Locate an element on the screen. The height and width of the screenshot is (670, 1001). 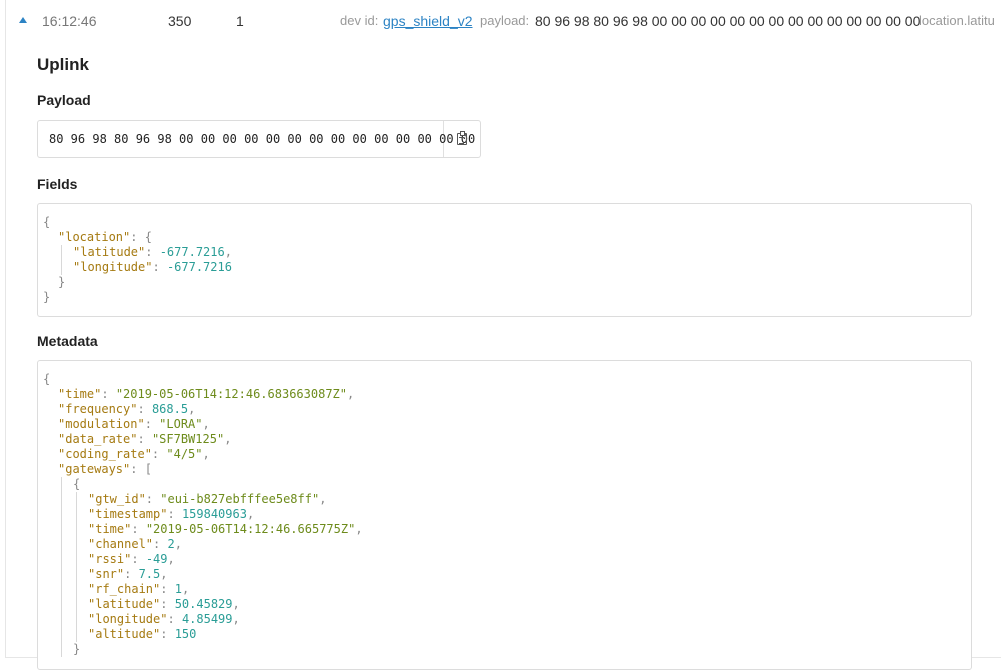
json-token: "timestamp" is located at coordinates (128, 514).